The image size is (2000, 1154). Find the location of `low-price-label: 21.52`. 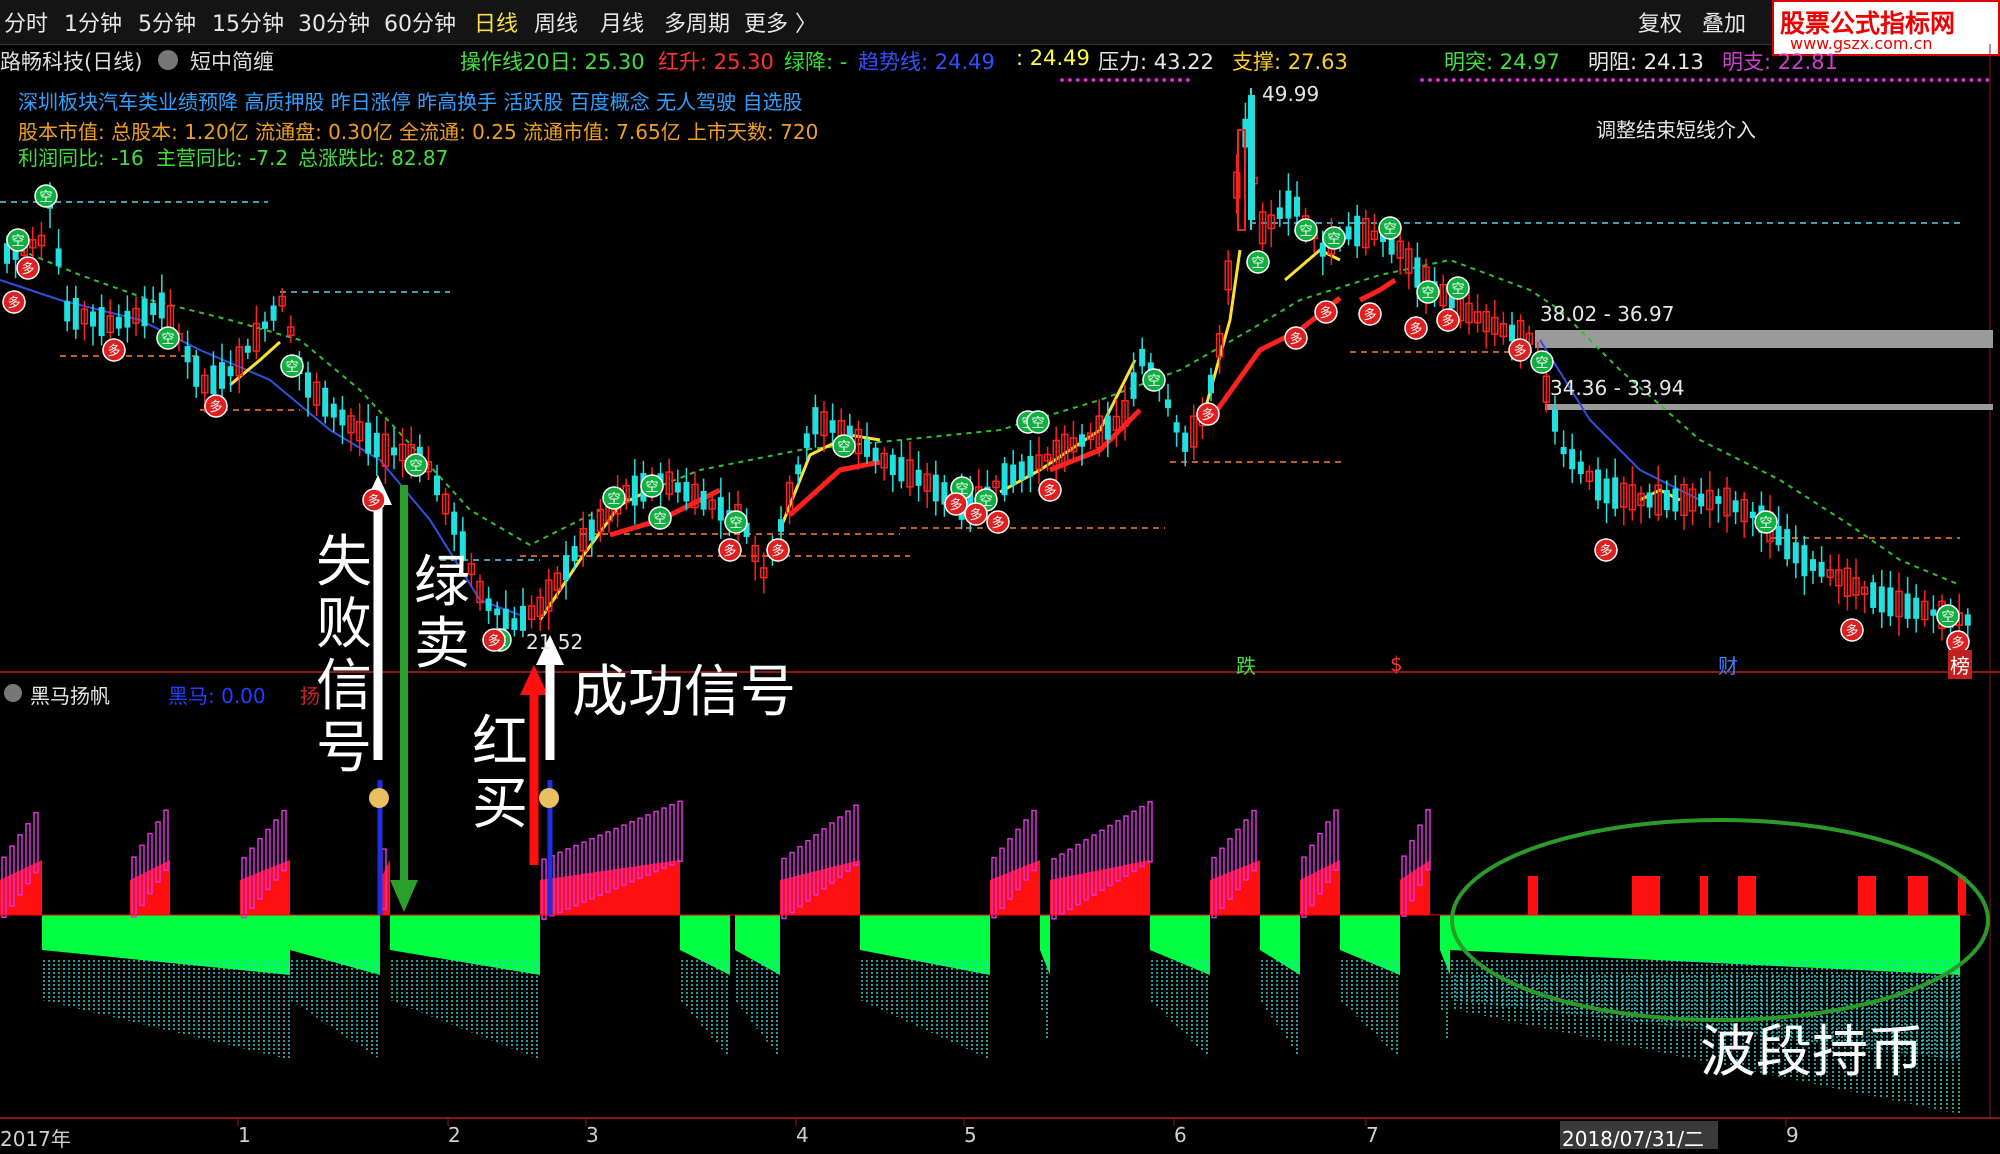

low-price-label: 21.52 is located at coordinates (555, 642).